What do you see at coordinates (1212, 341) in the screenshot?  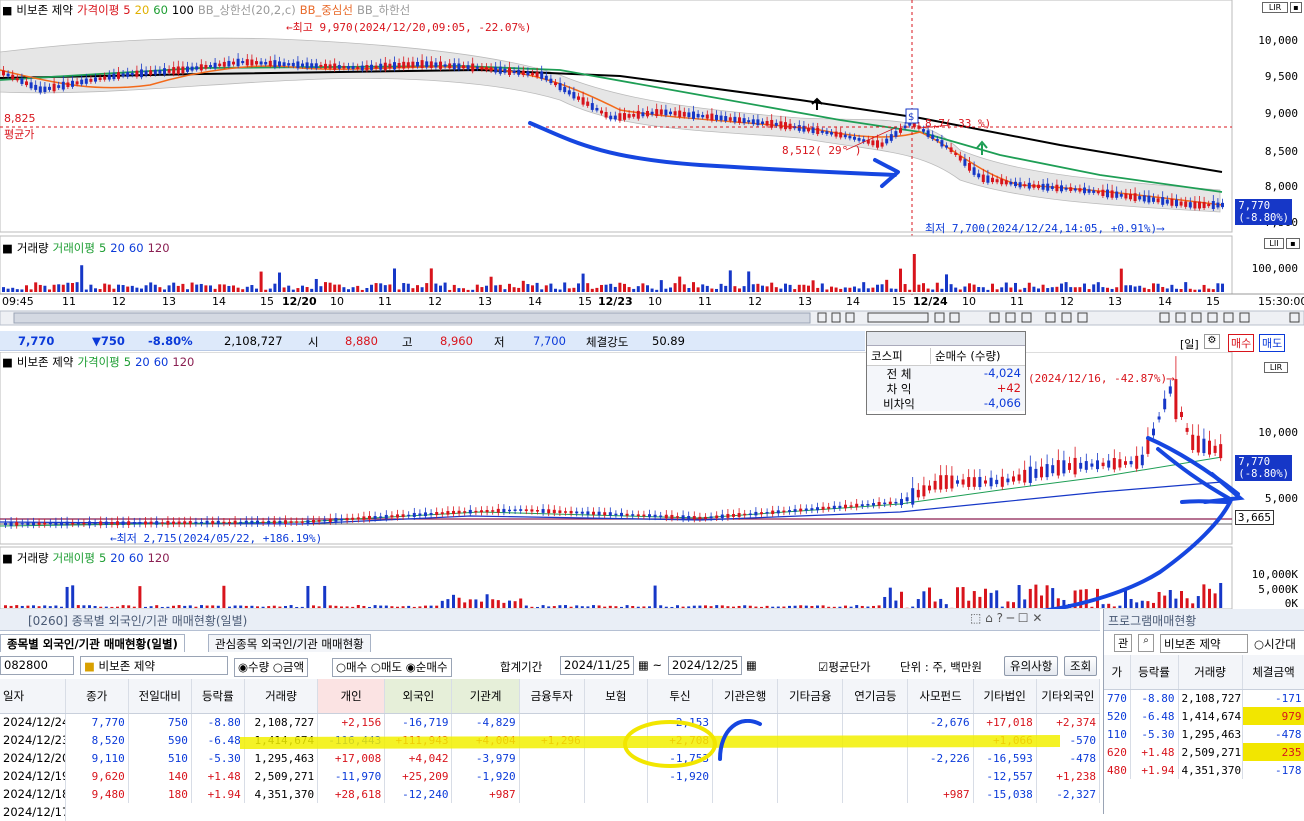 I see `settings-icon: ⚙` at bounding box center [1212, 341].